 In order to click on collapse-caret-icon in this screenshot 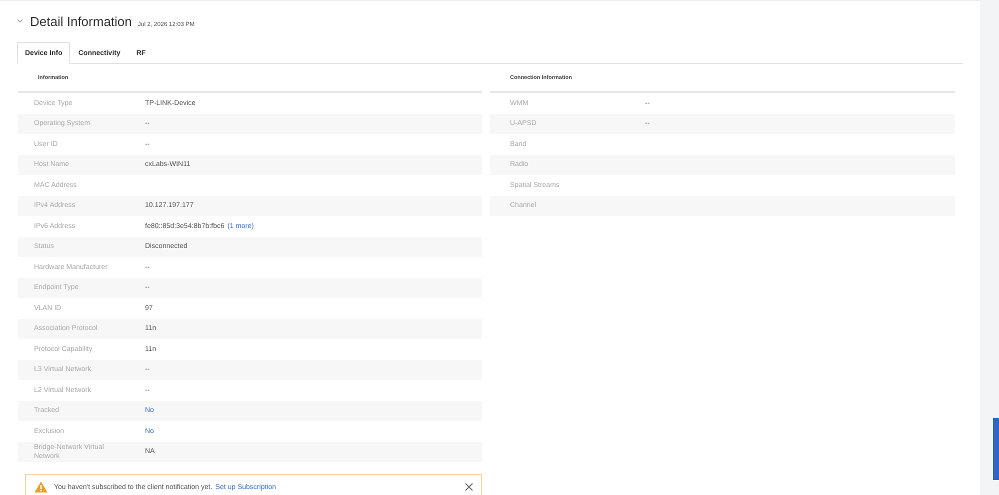, I will do `click(20, 21)`.